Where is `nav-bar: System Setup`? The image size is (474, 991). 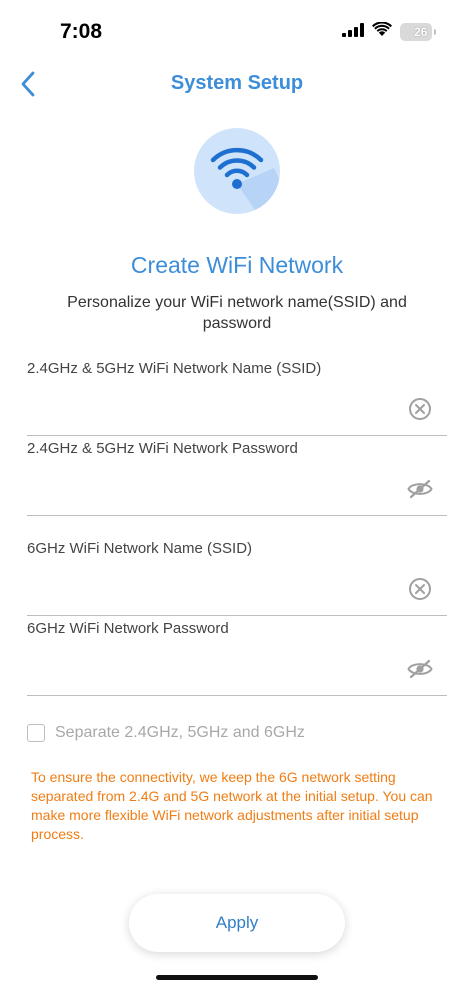
nav-bar: System Setup is located at coordinates (237, 84).